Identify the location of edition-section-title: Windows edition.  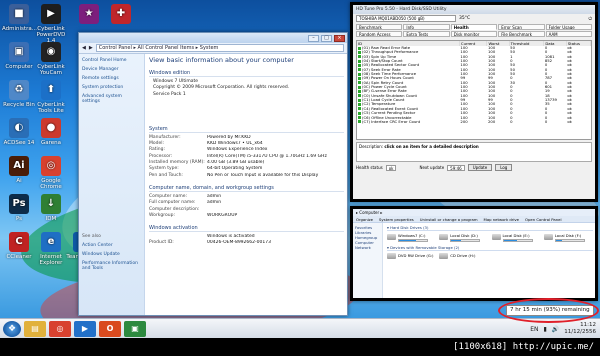
(246, 73).